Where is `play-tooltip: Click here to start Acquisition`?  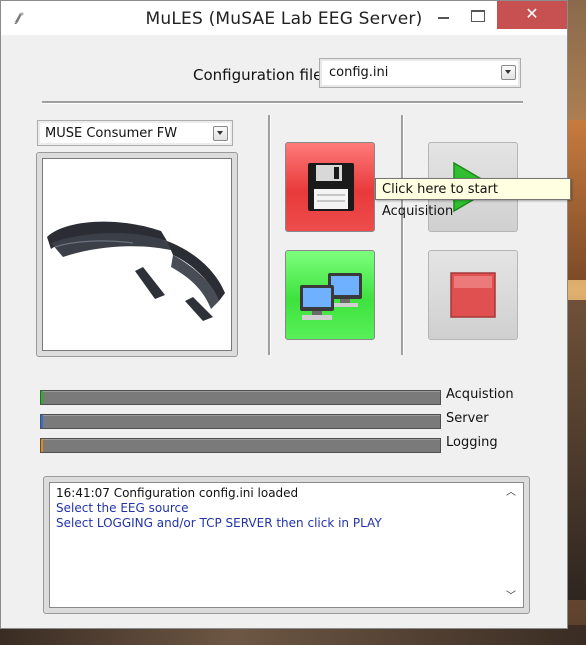 play-tooltip: Click here to start Acquisition is located at coordinates (473, 198).